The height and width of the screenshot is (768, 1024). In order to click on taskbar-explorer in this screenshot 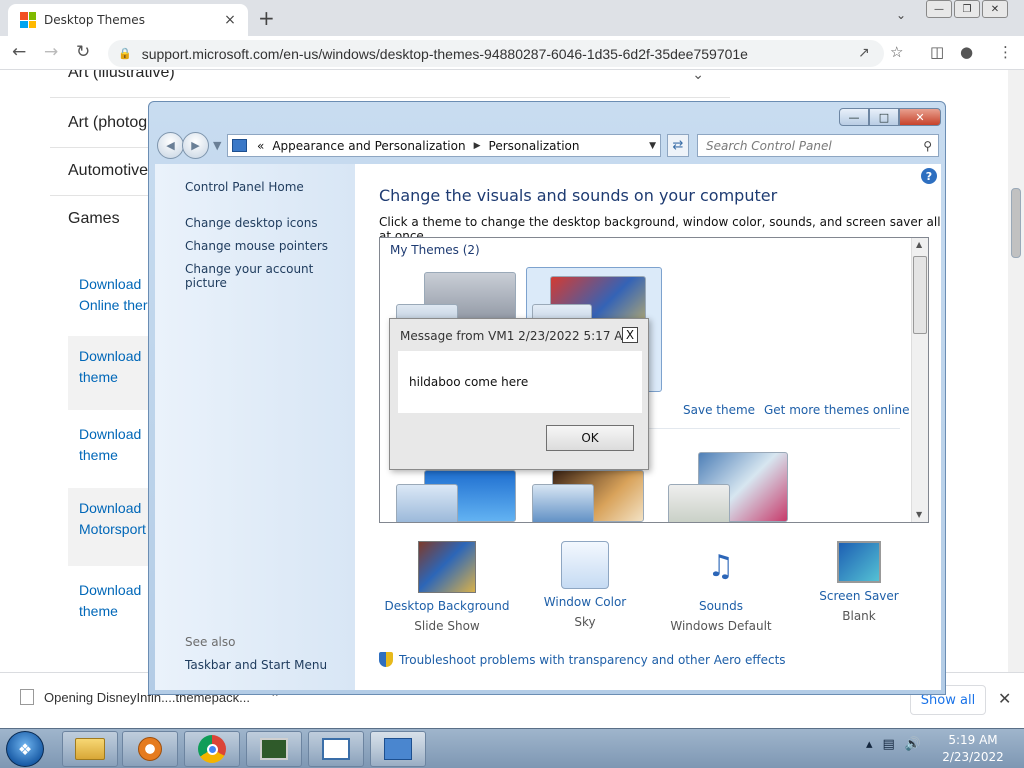, I will do `click(90, 749)`.